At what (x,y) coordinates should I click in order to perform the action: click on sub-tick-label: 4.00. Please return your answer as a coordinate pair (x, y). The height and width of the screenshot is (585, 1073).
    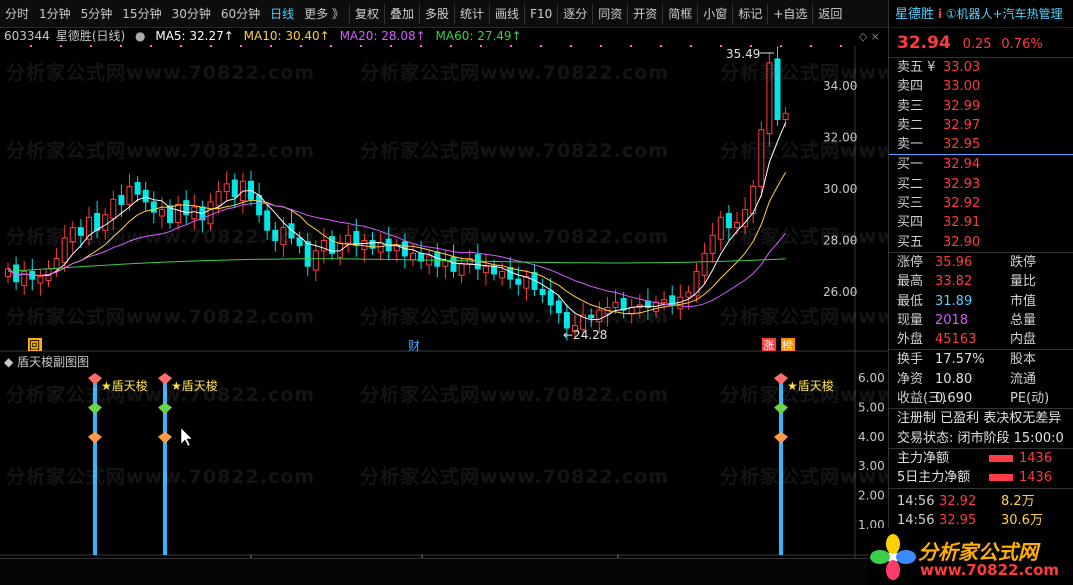
    Looking at the image, I should click on (871, 437).